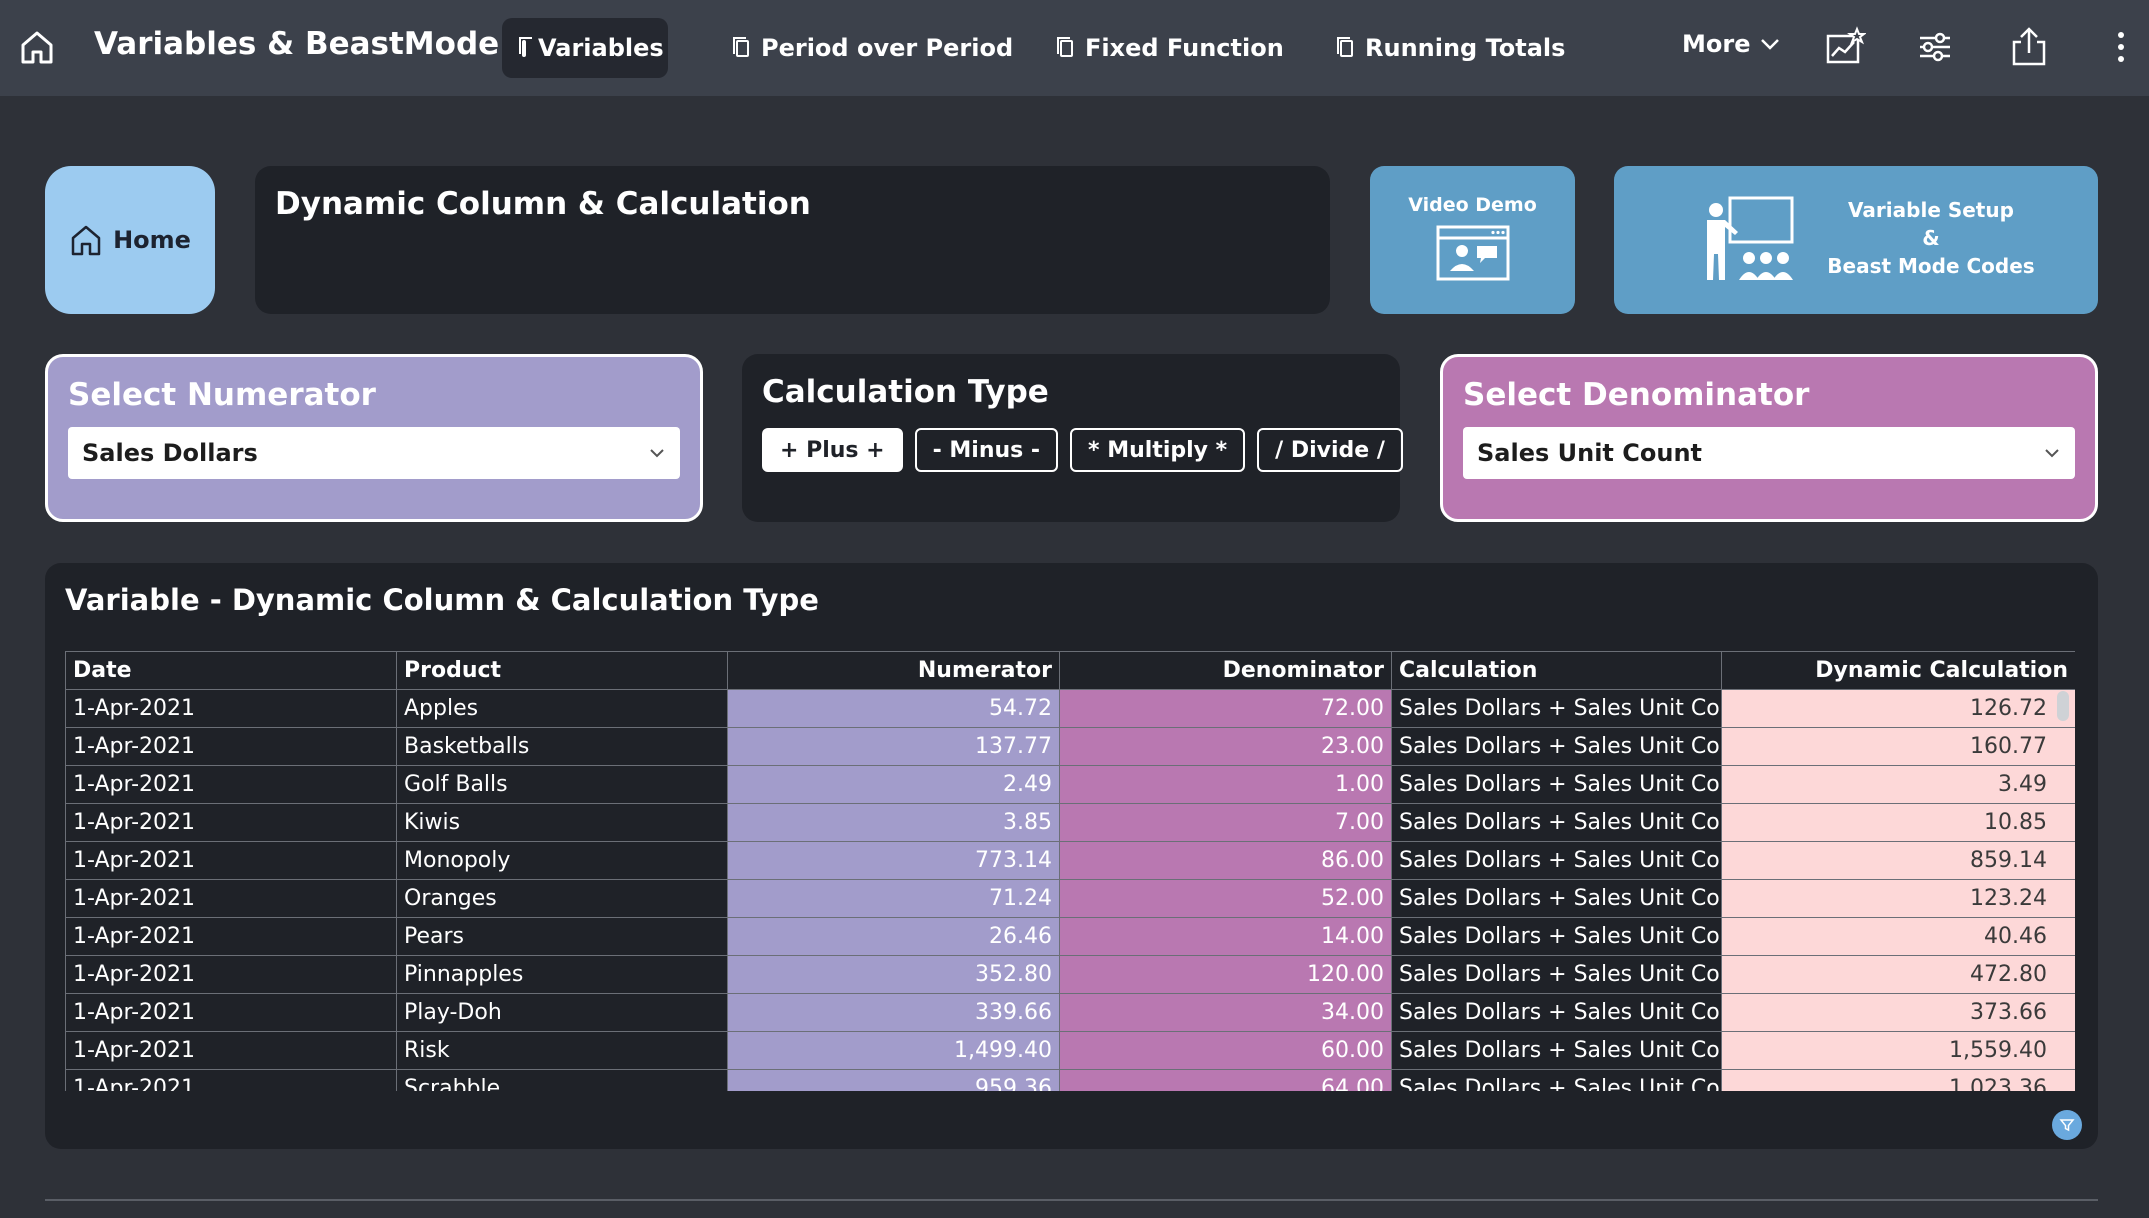 The image size is (2149, 1218). Describe the element at coordinates (562, 822) in the screenshot. I see `cell-product: Kiwis` at that location.